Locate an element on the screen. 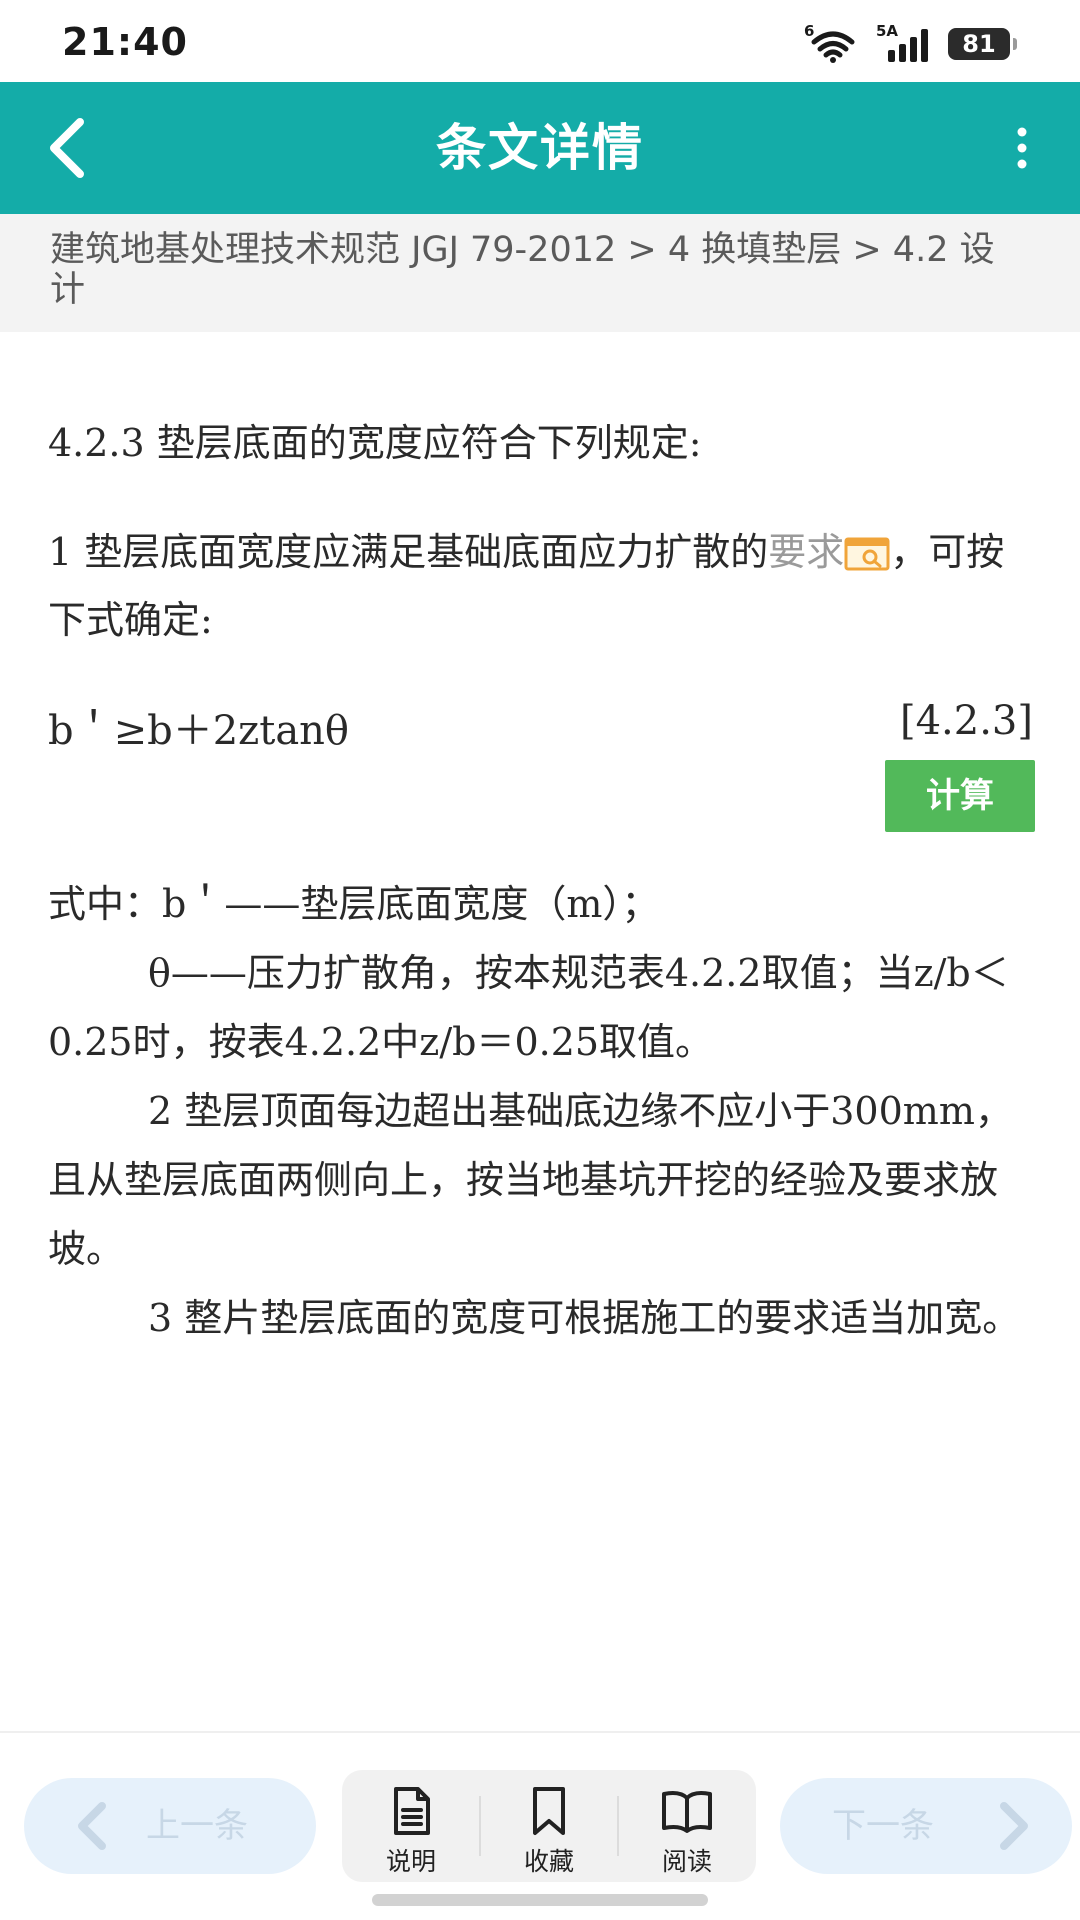  notes-button: 说明 is located at coordinates (411, 1826).